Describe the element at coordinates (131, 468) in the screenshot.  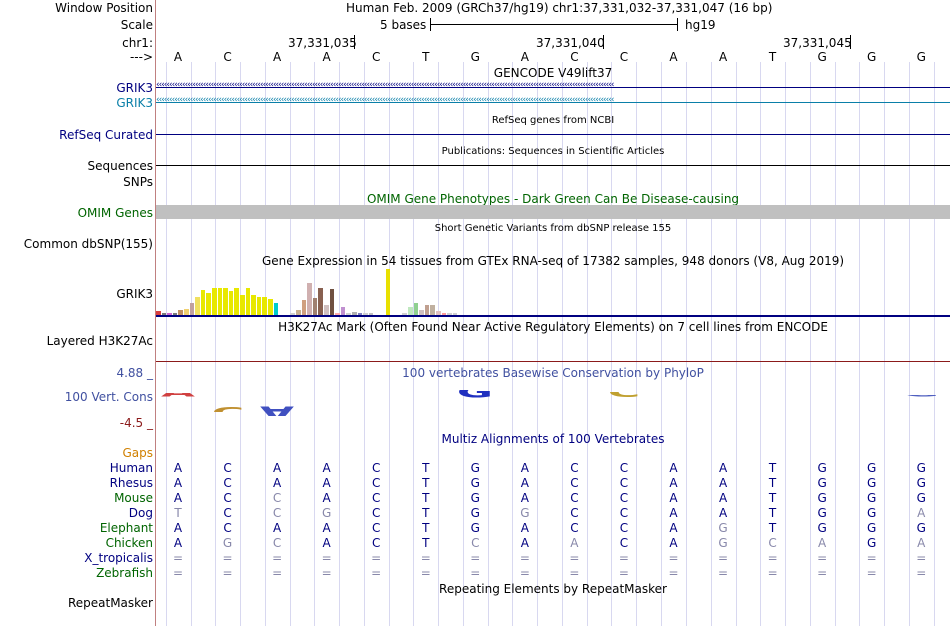
I see `species-label: Human` at that location.